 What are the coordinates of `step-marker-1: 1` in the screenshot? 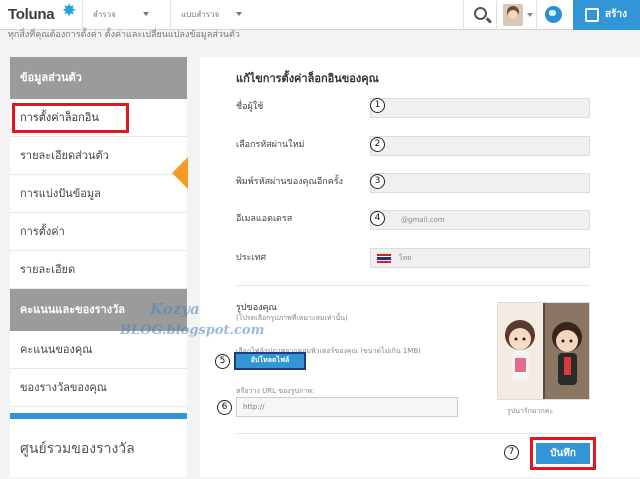 It's located at (377, 105).